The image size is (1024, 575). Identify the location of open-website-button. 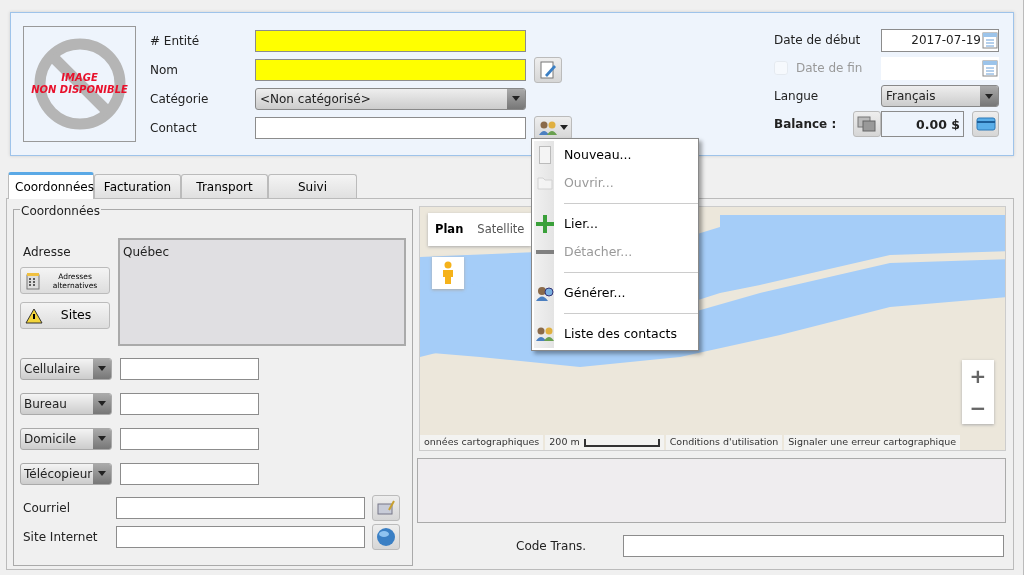
(386, 536).